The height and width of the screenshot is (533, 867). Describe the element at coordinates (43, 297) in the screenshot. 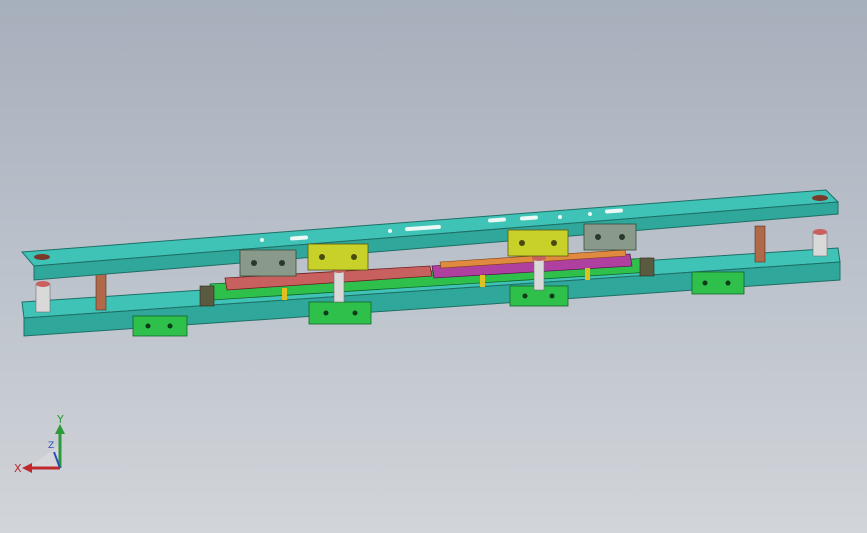

I see `guide-bushing-left` at that location.